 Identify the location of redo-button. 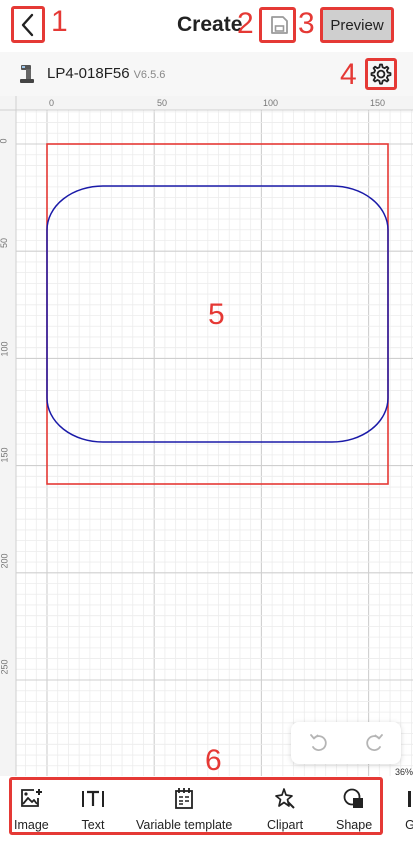
(374, 743).